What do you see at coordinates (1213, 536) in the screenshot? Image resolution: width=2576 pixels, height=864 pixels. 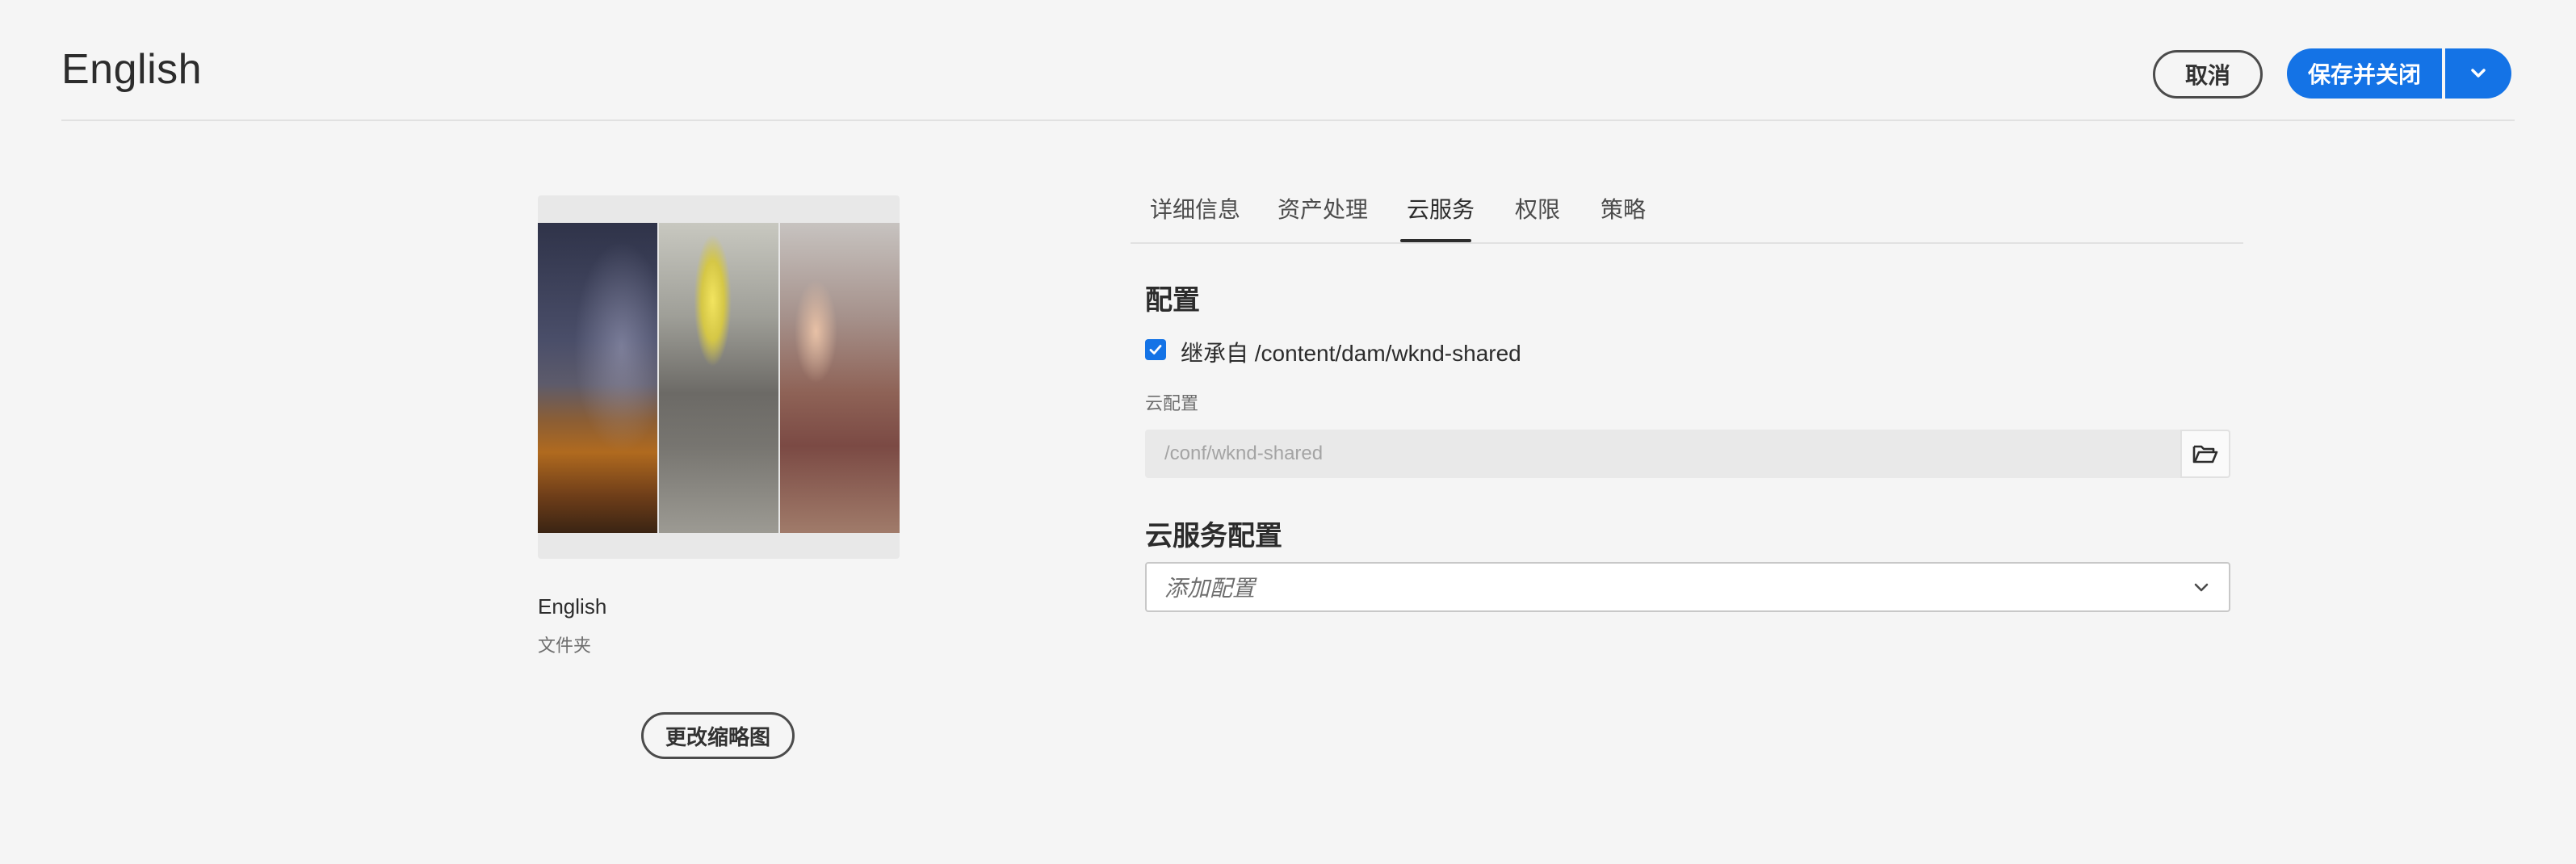 I see `cloud-services-config-heading: 云服务配置` at bounding box center [1213, 536].